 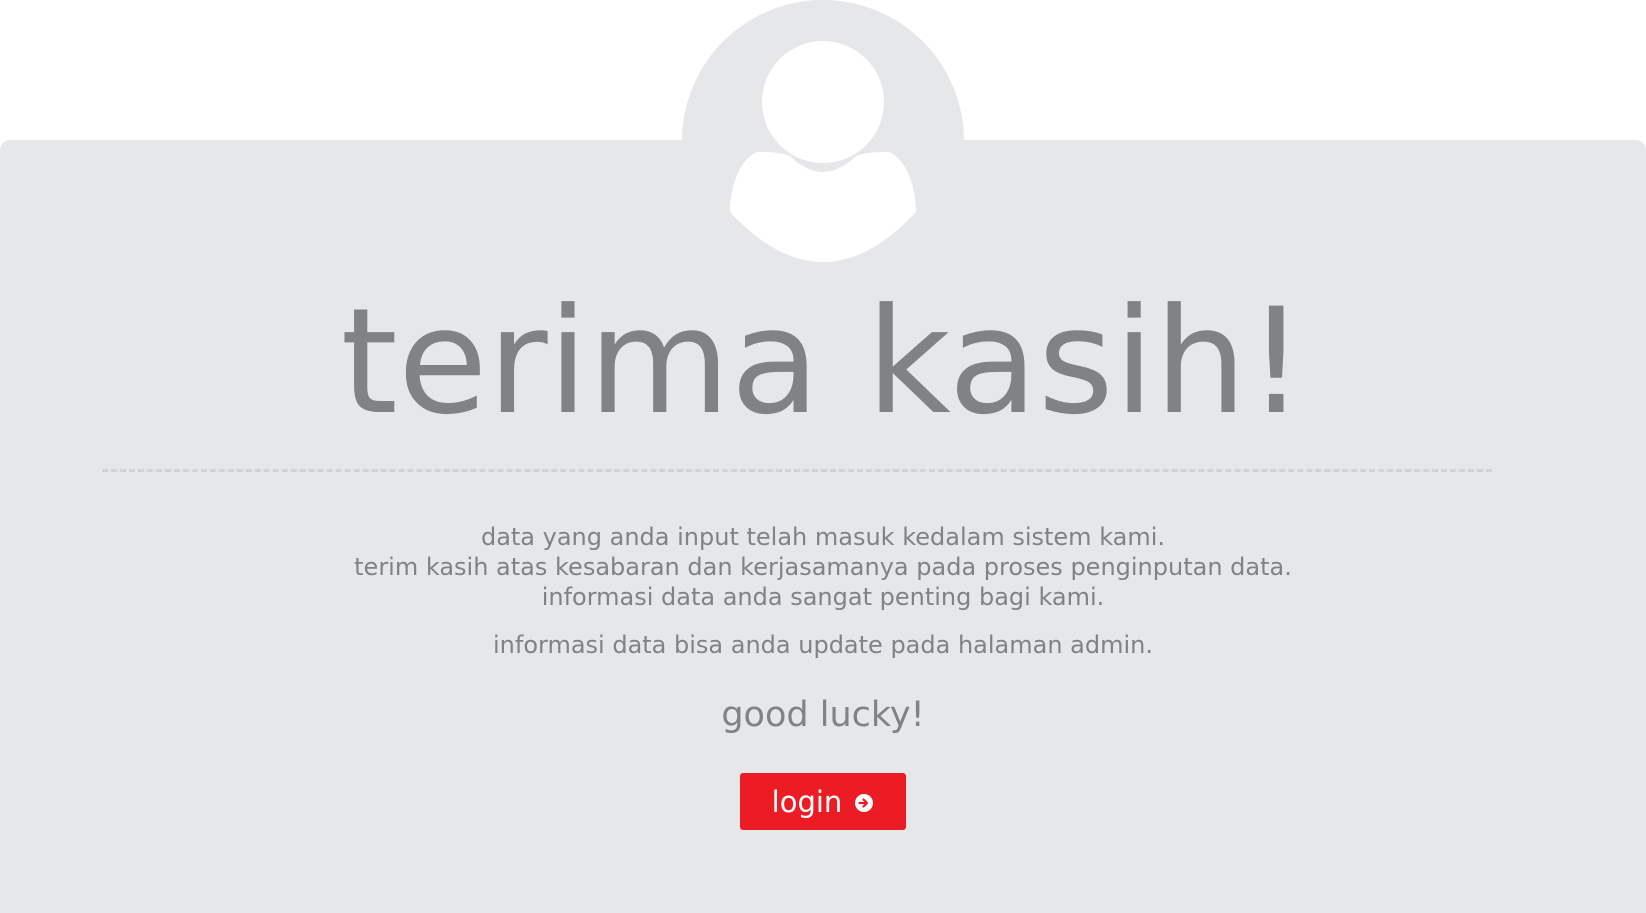 I want to click on closing-text: good lucky!, so click(x=823, y=715).